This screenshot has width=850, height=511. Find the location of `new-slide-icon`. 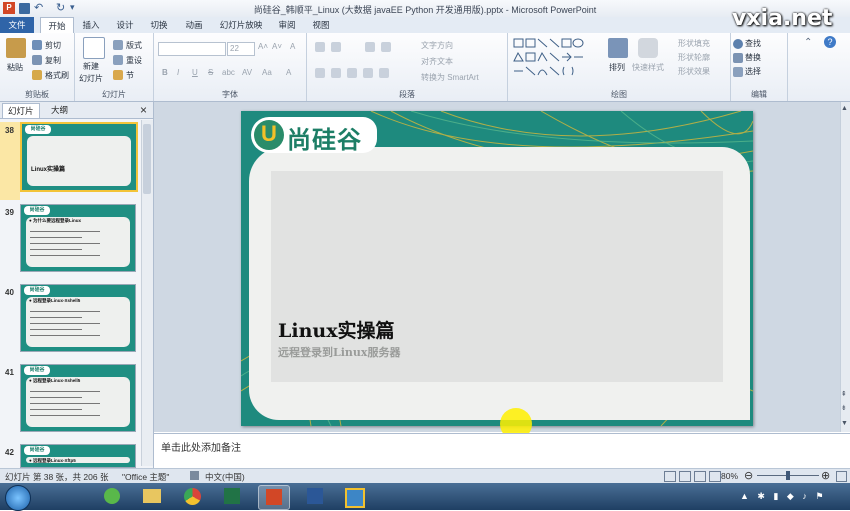

new-slide-icon is located at coordinates (94, 48).